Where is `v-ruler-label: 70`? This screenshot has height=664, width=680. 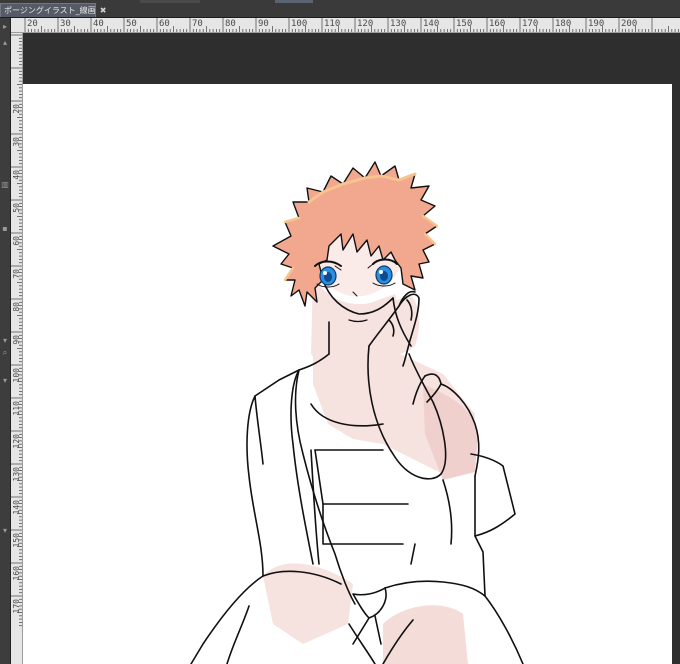
v-ruler-label: 70 is located at coordinates (16, 274).